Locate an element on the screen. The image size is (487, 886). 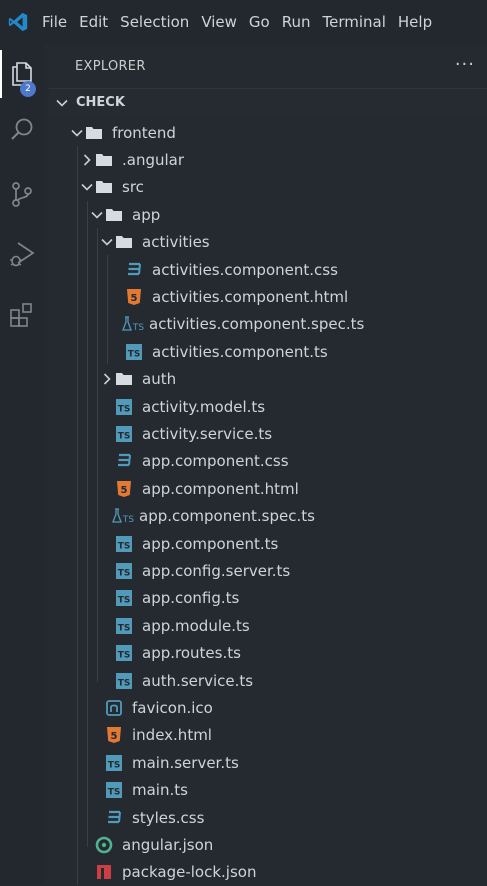
tree-item-label: styles.css is located at coordinates (168, 817).